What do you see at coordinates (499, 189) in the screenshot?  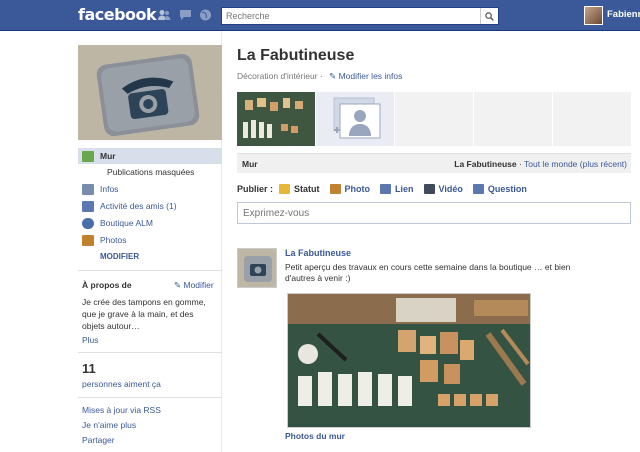 I see `publish-question-tab: Question` at bounding box center [499, 189].